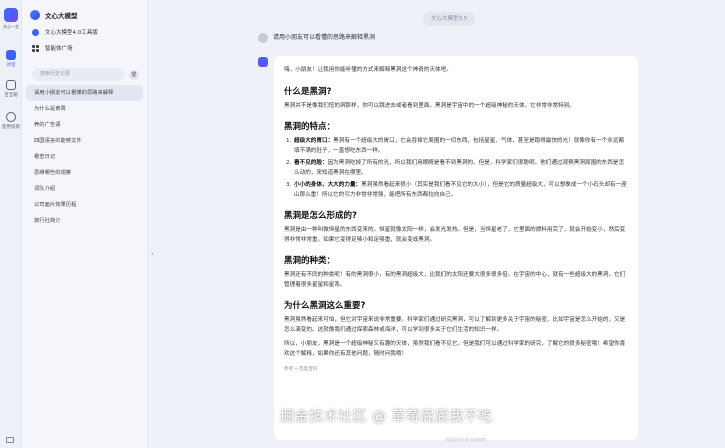 The image size is (725, 448). What do you see at coordinates (11, 55) in the screenshot?
I see `chat-icon` at bounding box center [11, 55].